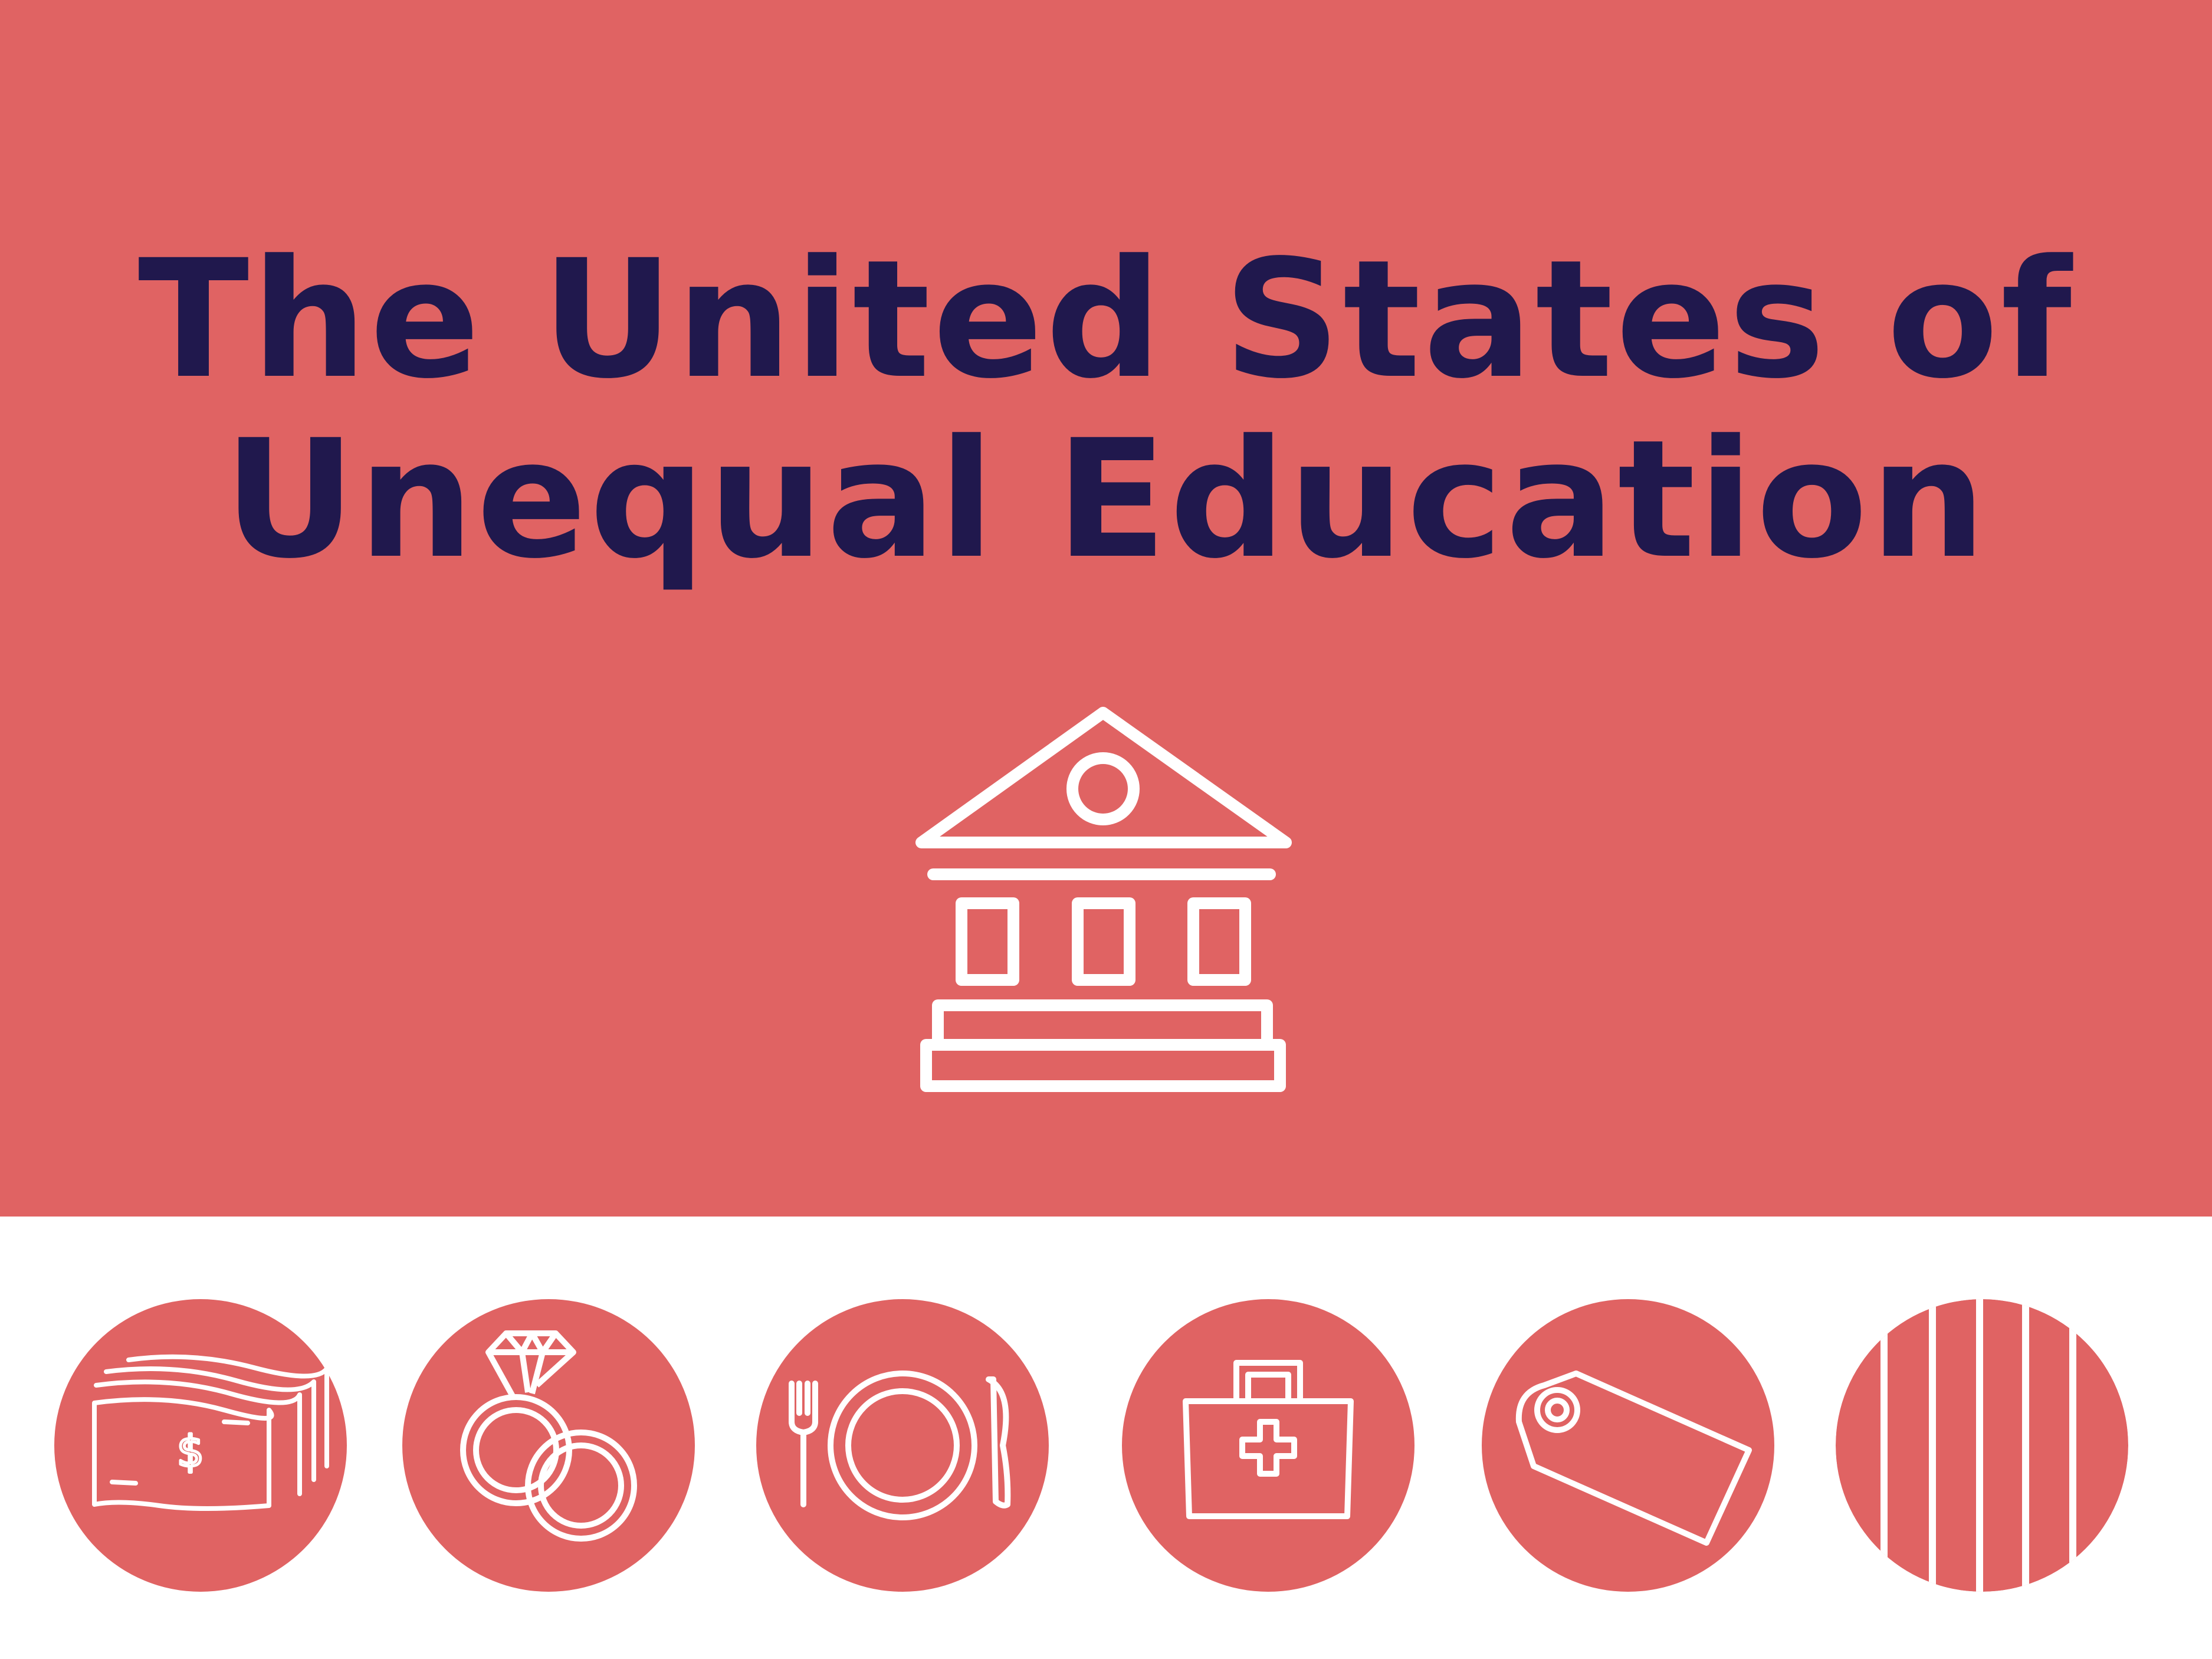 The width and height of the screenshot is (2212, 1659). What do you see at coordinates (1268, 1446) in the screenshot?
I see `first-aid-kit-icon` at bounding box center [1268, 1446].